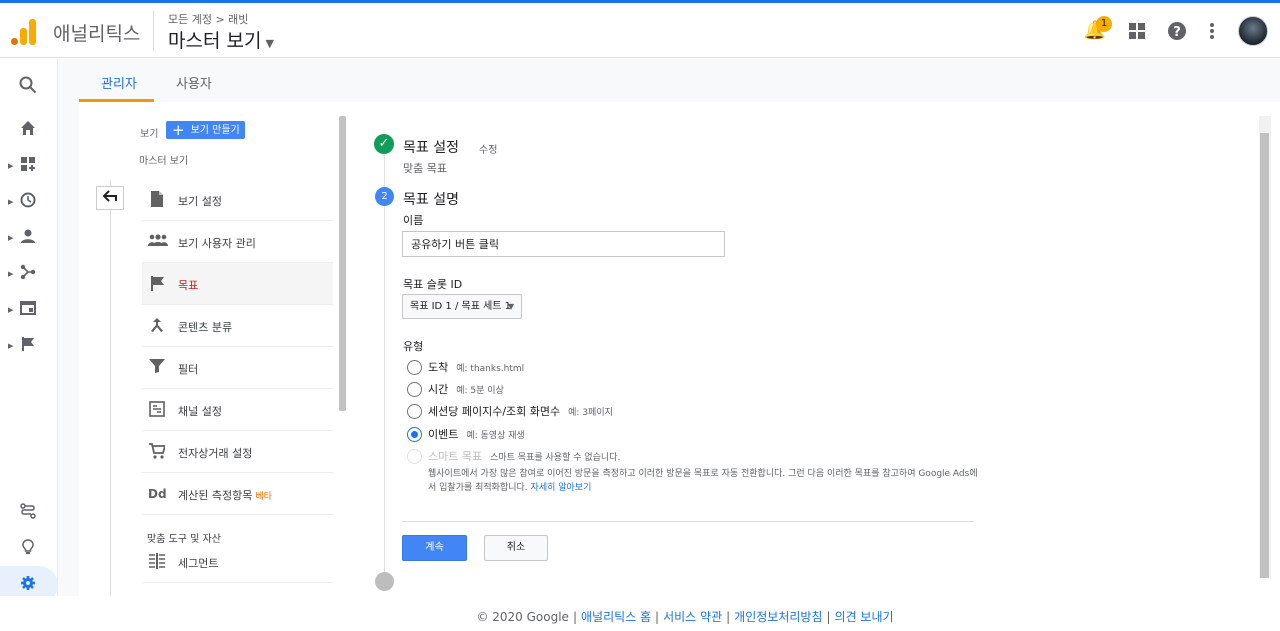  Describe the element at coordinates (864, 617) in the screenshot. I see `footer-link-feedback: 의견 보내기` at that location.